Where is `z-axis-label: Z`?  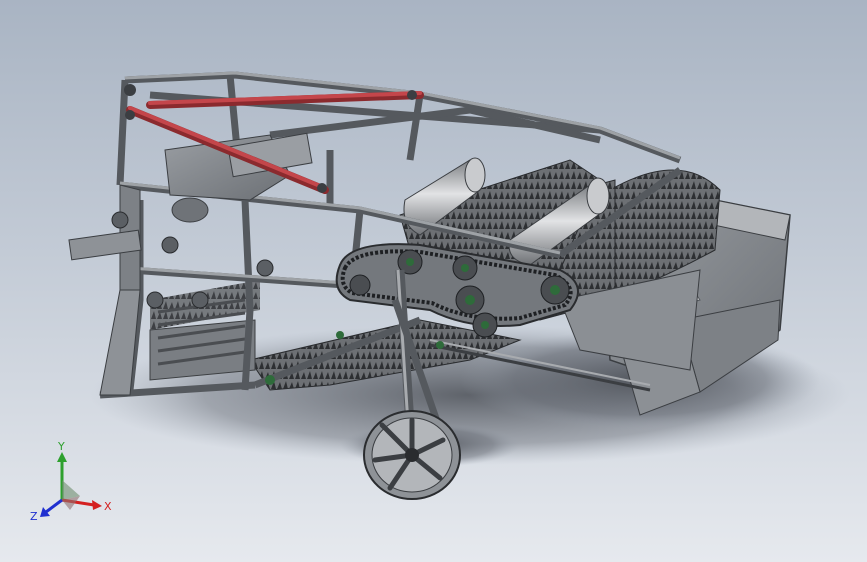 z-axis-label: Z is located at coordinates (34, 516).